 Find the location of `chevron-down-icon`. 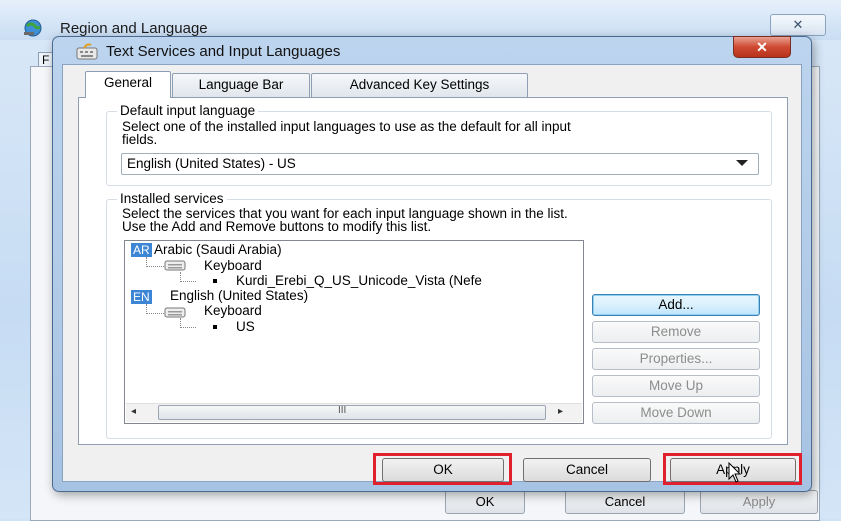

chevron-down-icon is located at coordinates (742, 163).